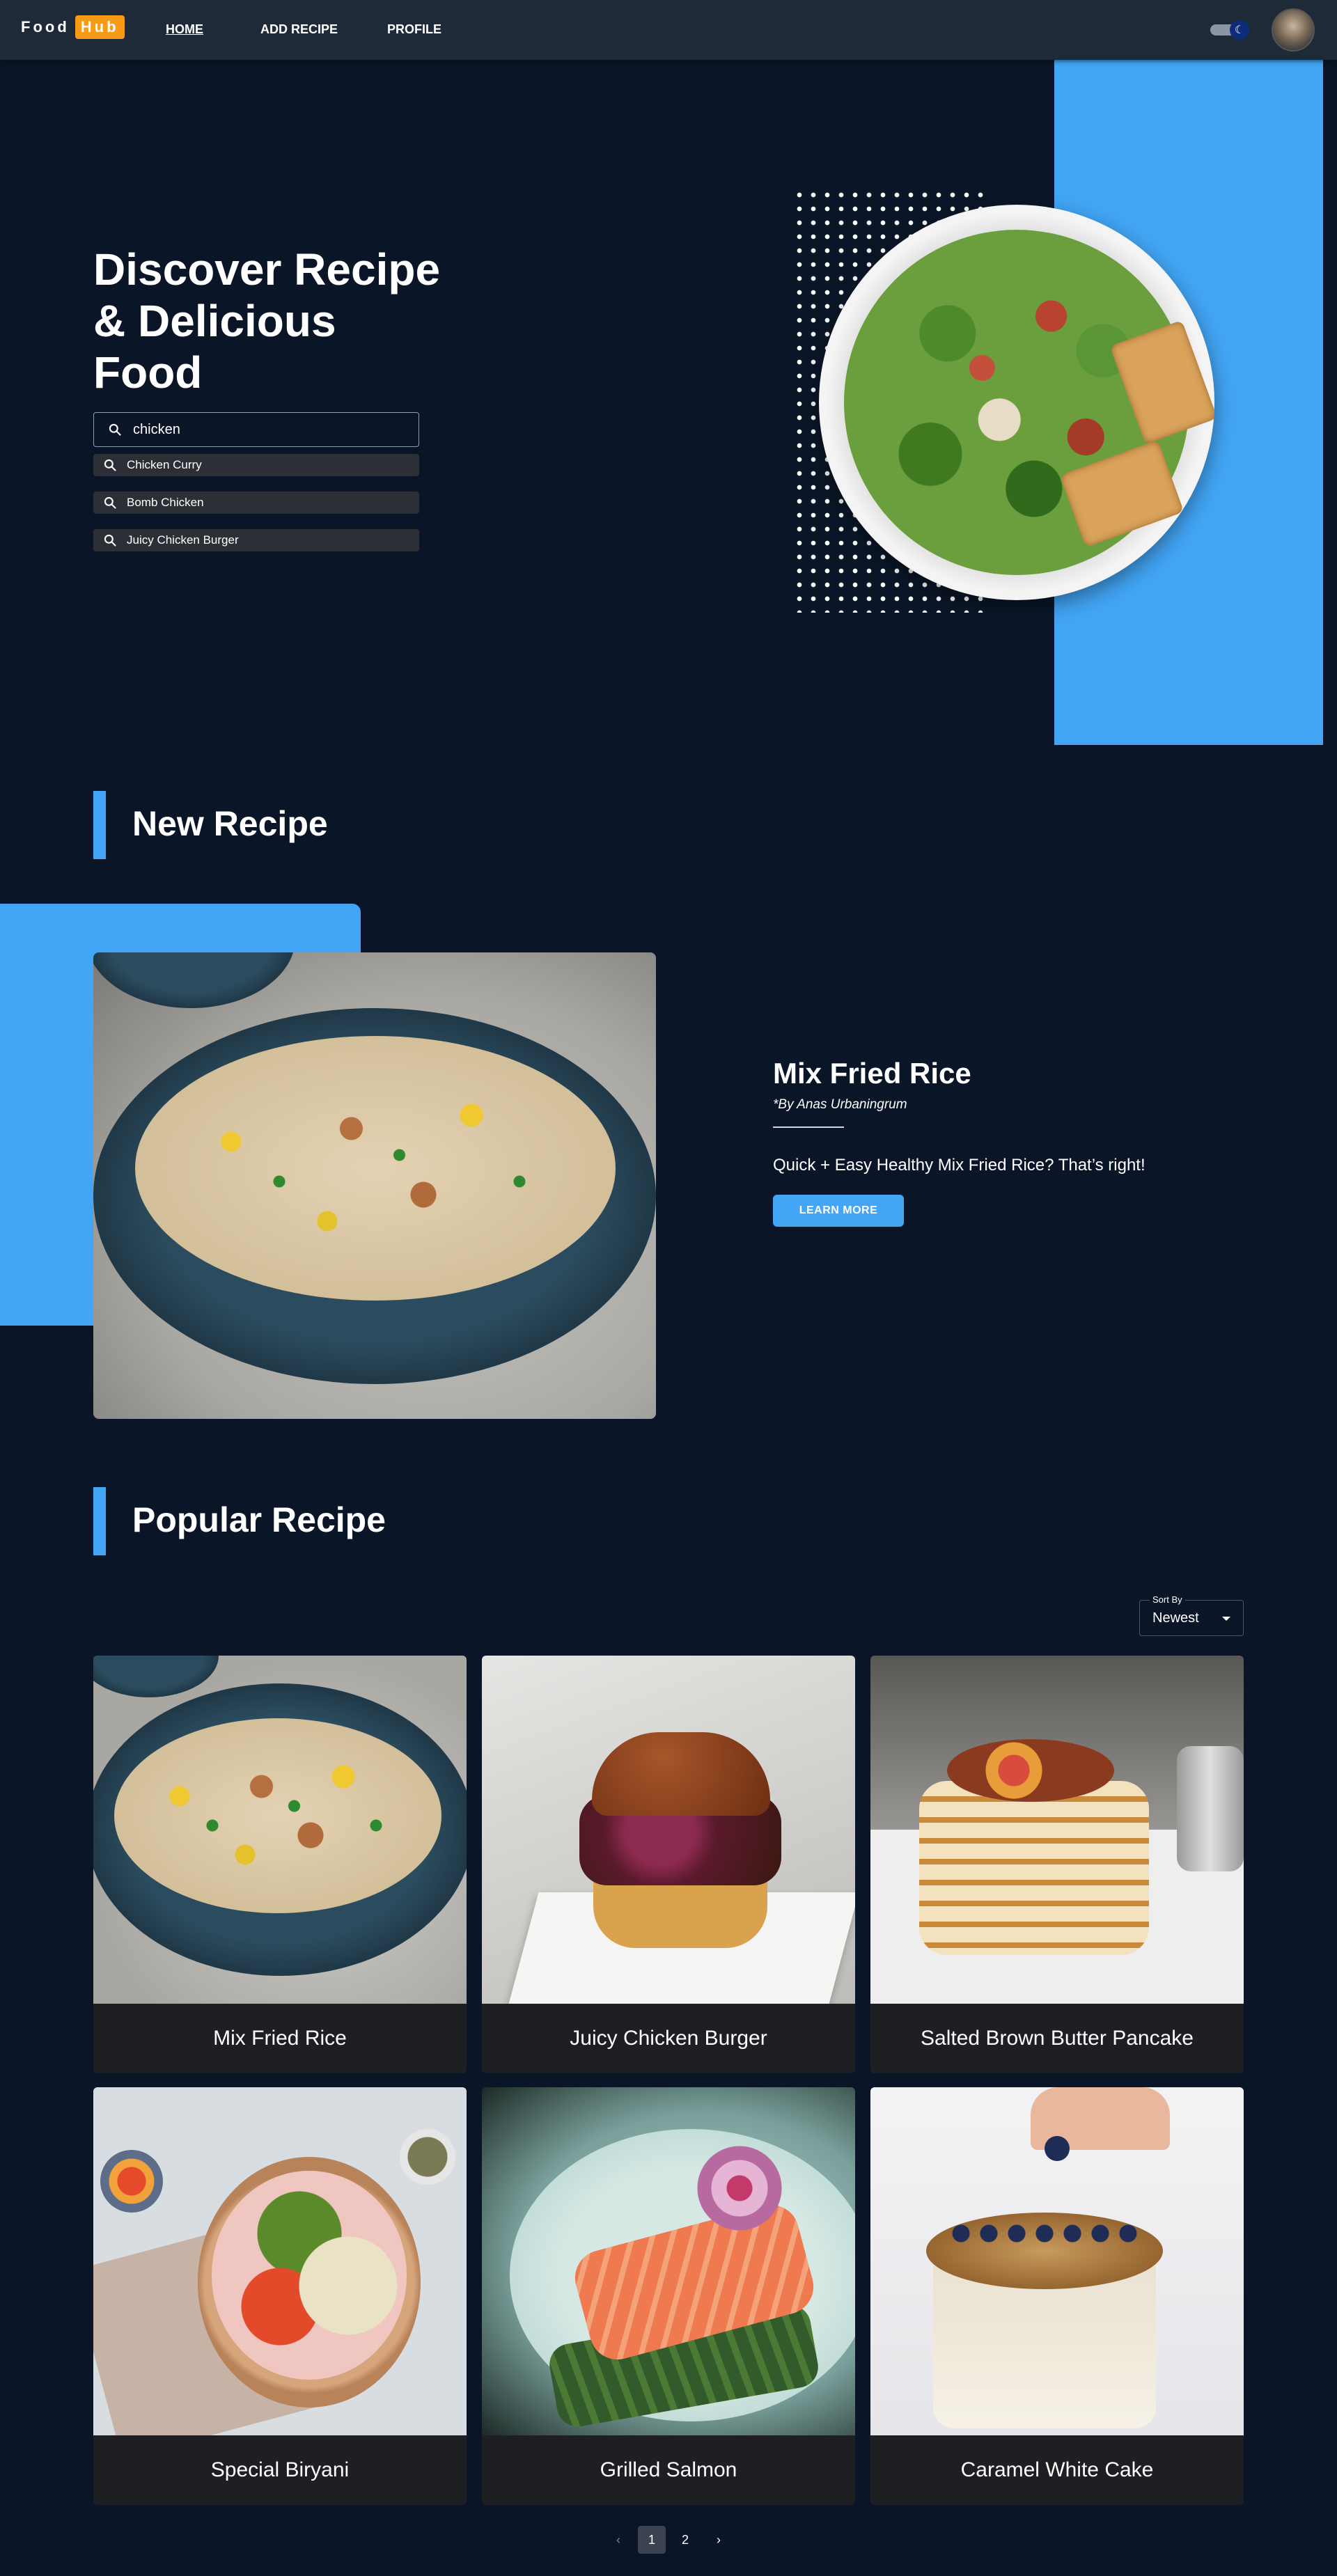 The height and width of the screenshot is (2576, 1337). What do you see at coordinates (185, 29) in the screenshot?
I see `nav-link-home: HOME` at bounding box center [185, 29].